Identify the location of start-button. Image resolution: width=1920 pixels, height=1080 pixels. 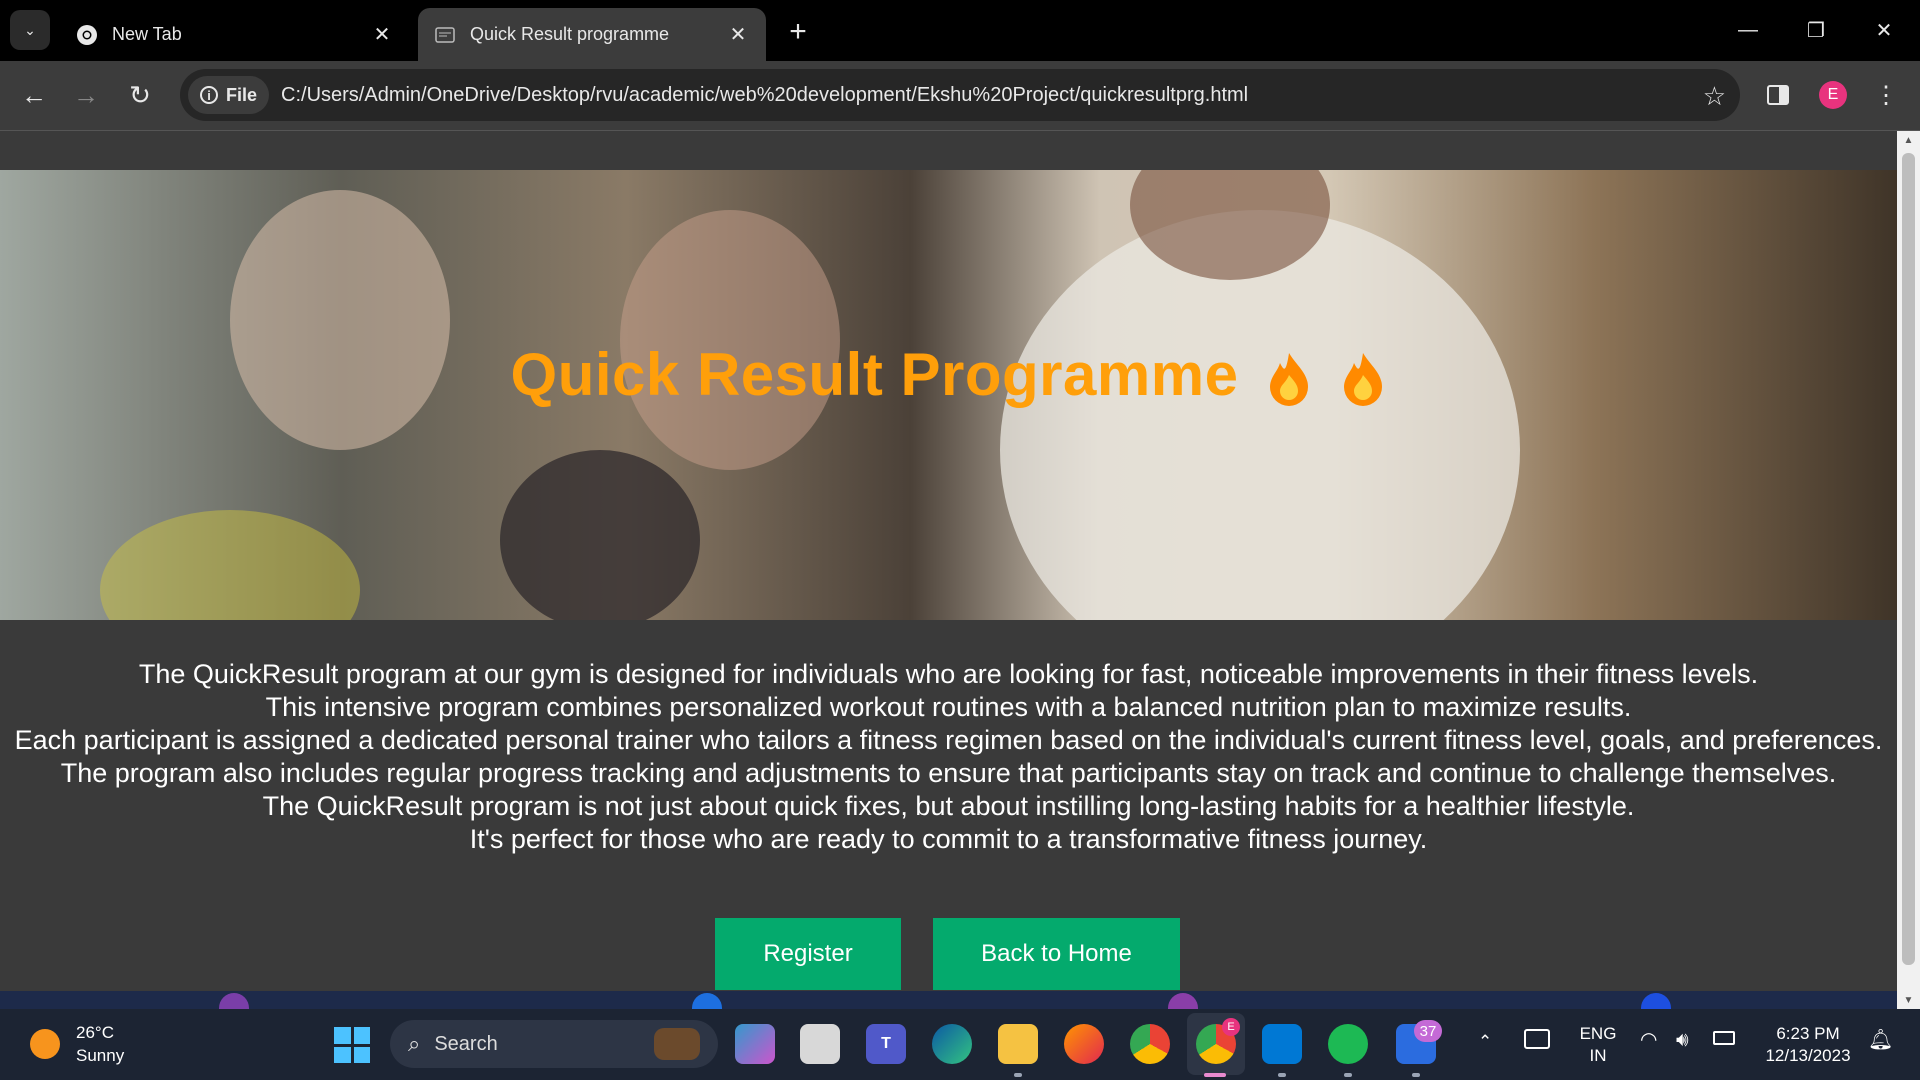
(352, 1045).